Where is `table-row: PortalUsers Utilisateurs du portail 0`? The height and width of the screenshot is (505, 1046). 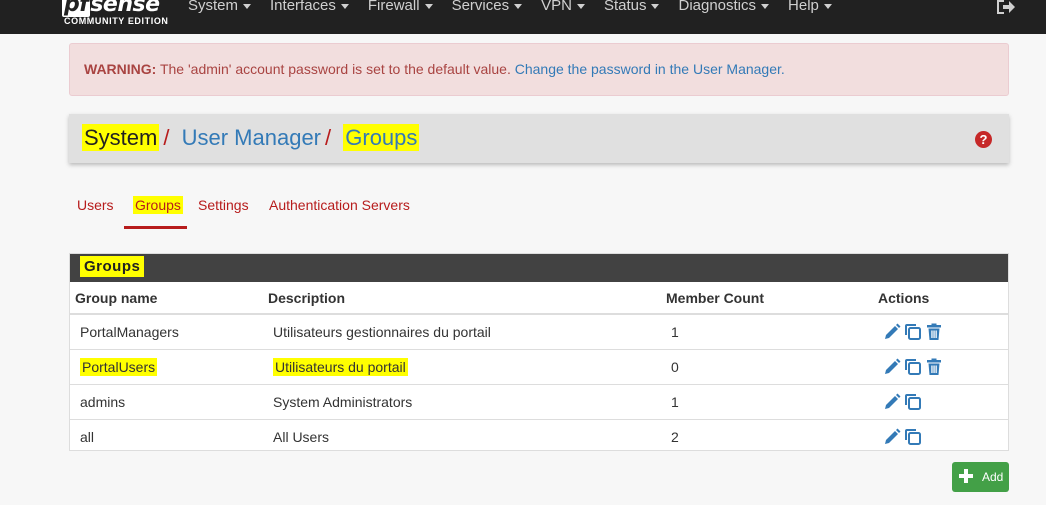 table-row: PortalUsers Utilisateurs du portail 0 is located at coordinates (539, 366).